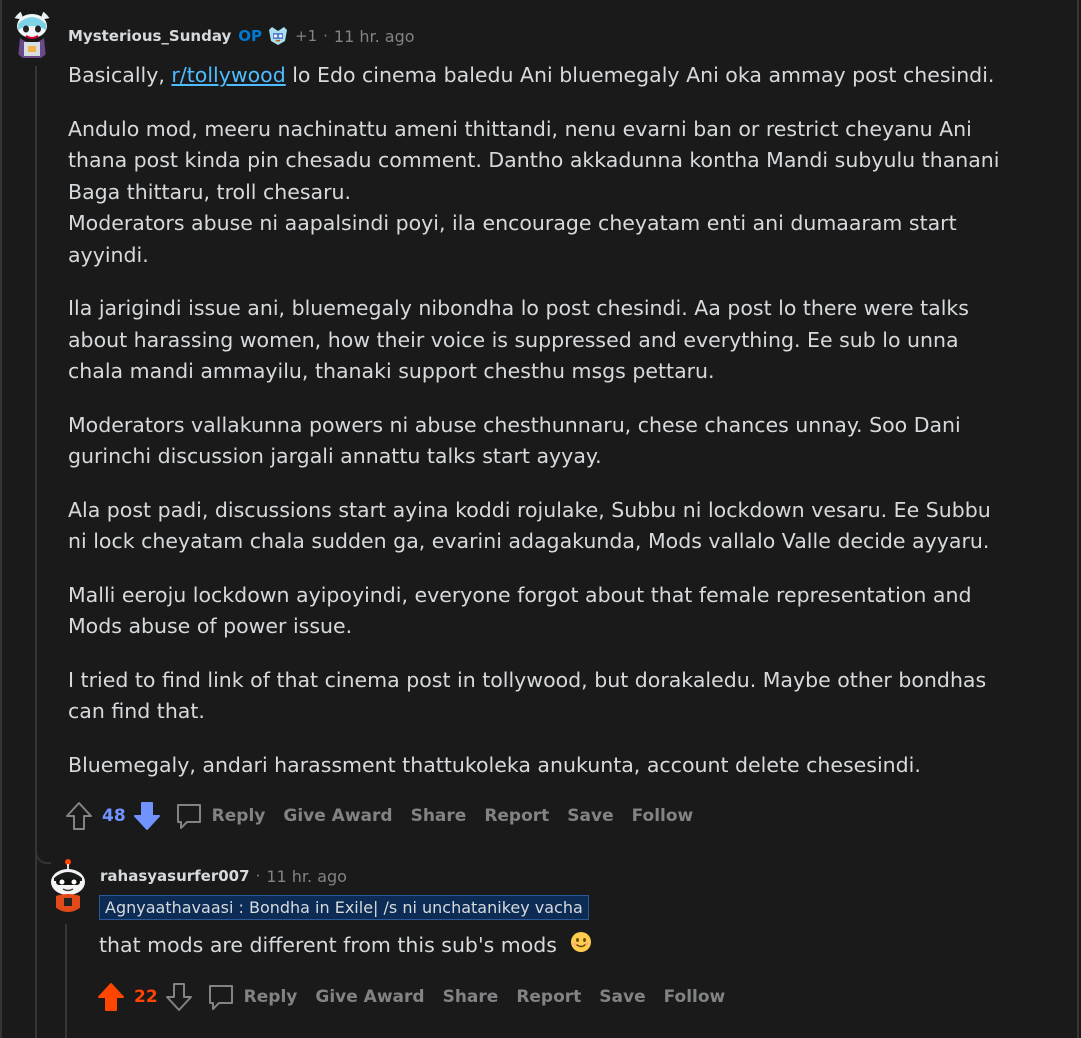 This screenshot has height=1038, width=1081. Describe the element at coordinates (228, 75) in the screenshot. I see `subreddit-link: r/tollywood` at that location.